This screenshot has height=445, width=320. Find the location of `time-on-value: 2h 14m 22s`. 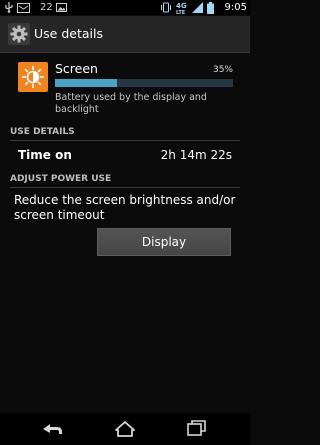

time-on-value: 2h 14m 22s is located at coordinates (196, 155).